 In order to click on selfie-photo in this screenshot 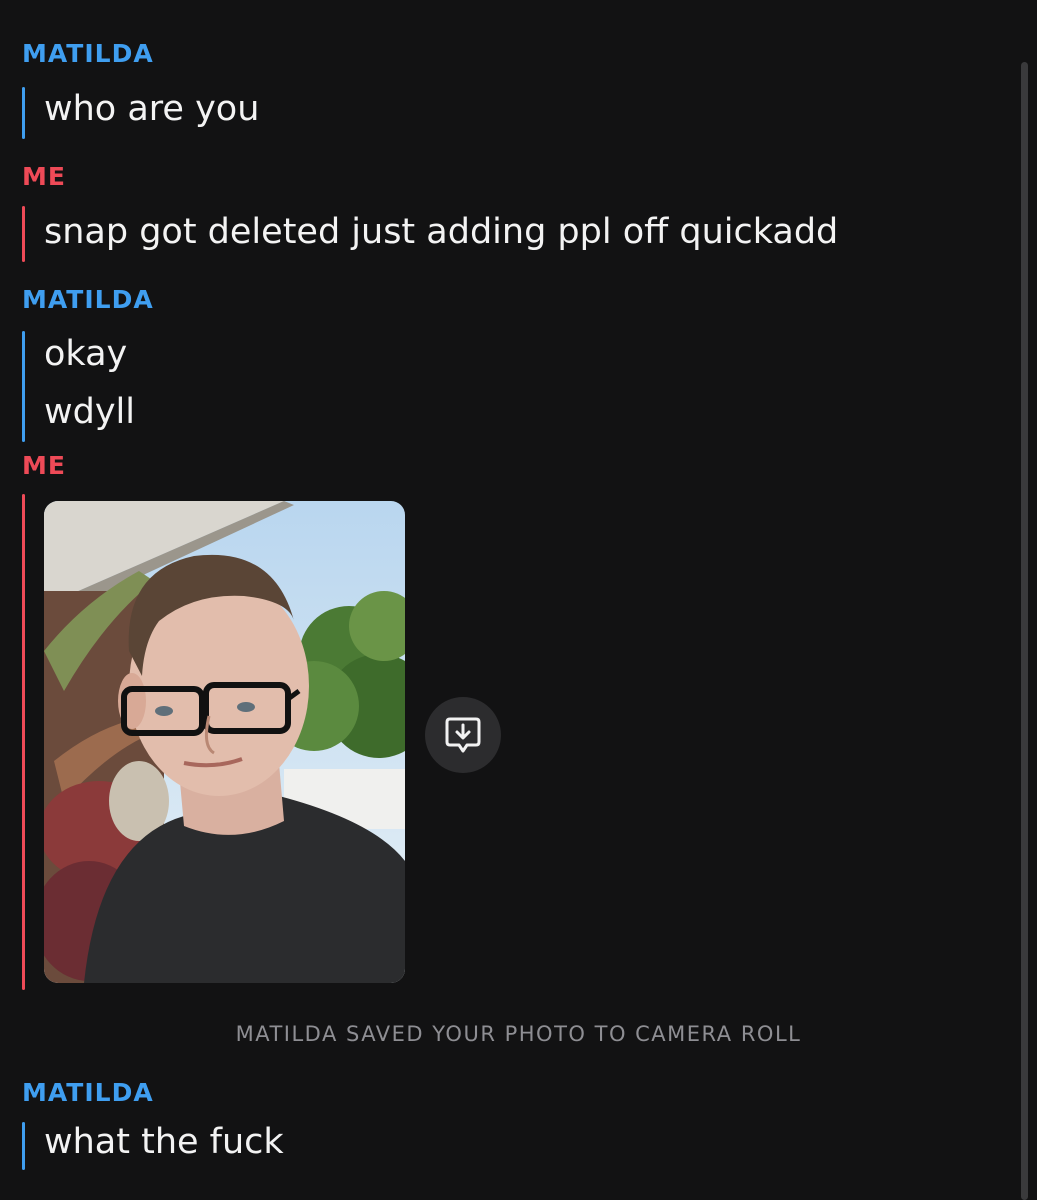, I will do `click(224, 742)`.